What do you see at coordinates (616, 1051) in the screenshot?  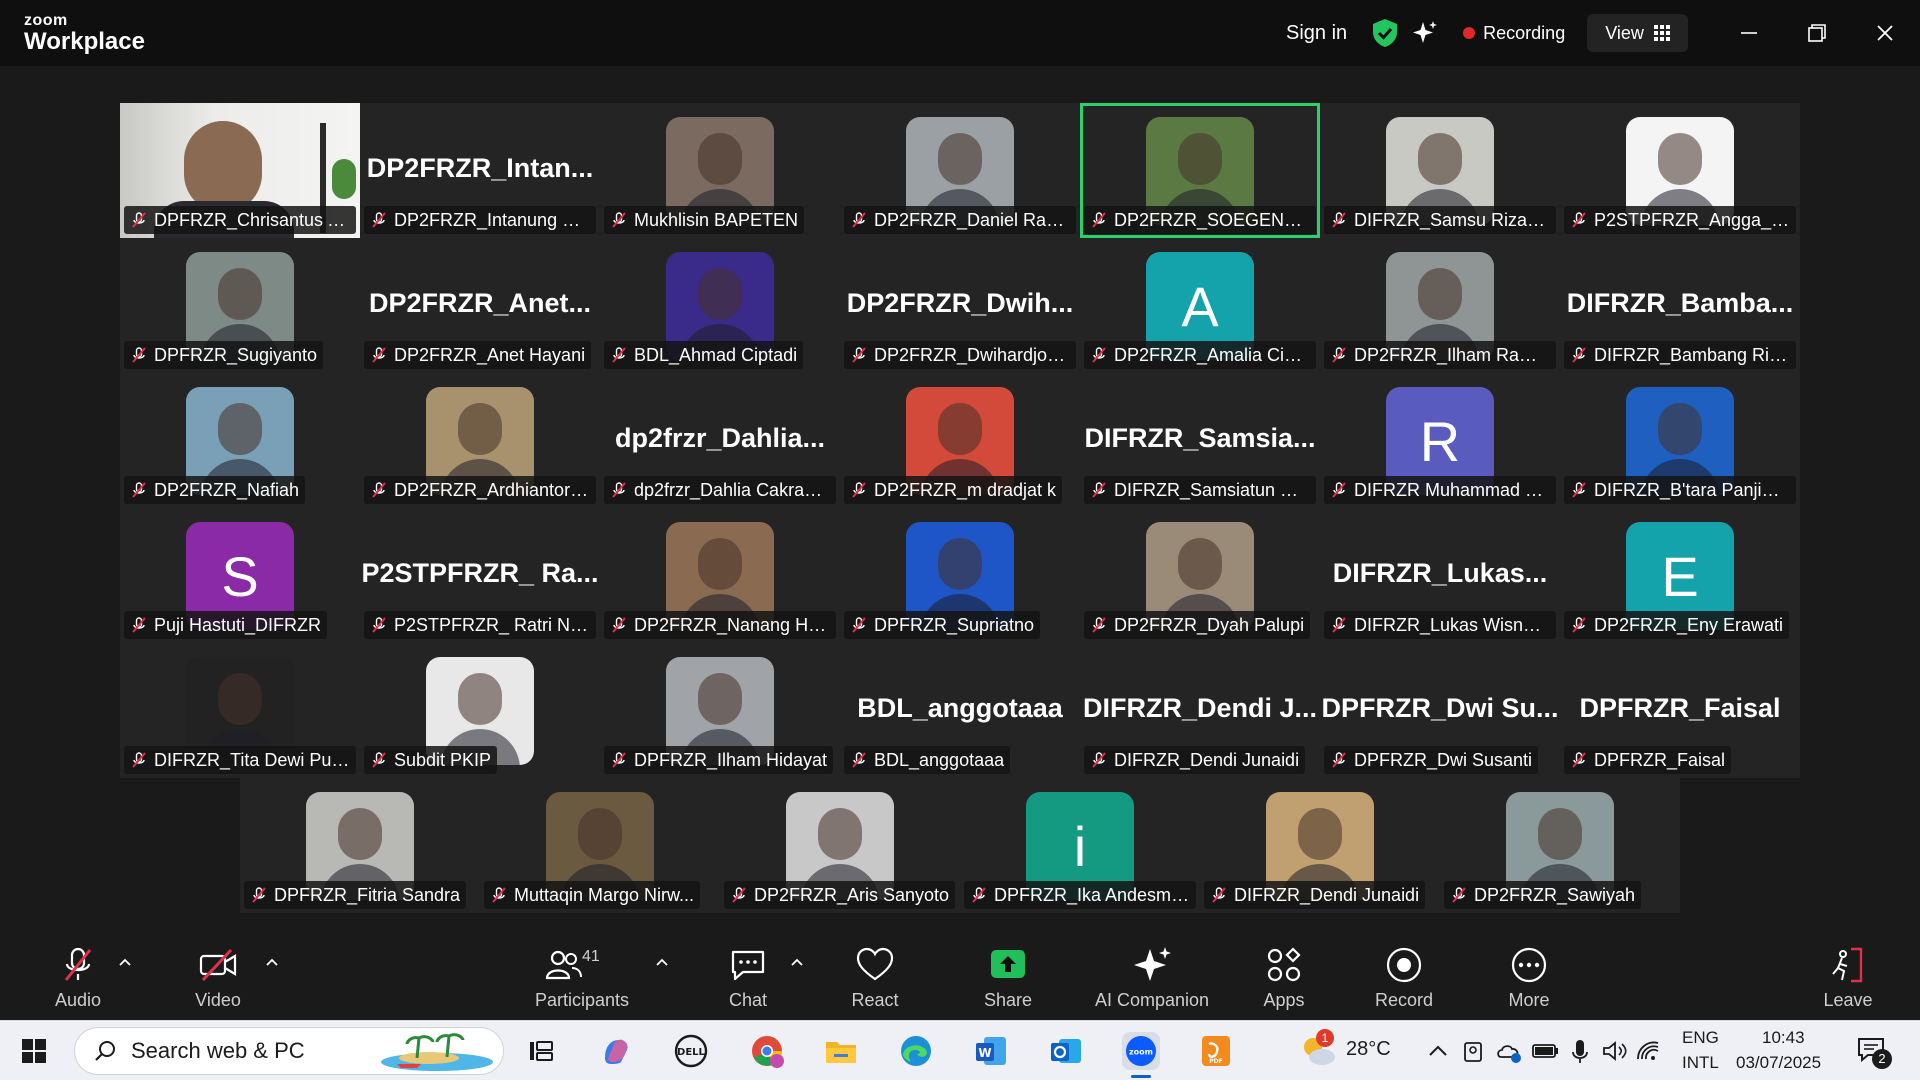 I see `copilot-icon` at bounding box center [616, 1051].